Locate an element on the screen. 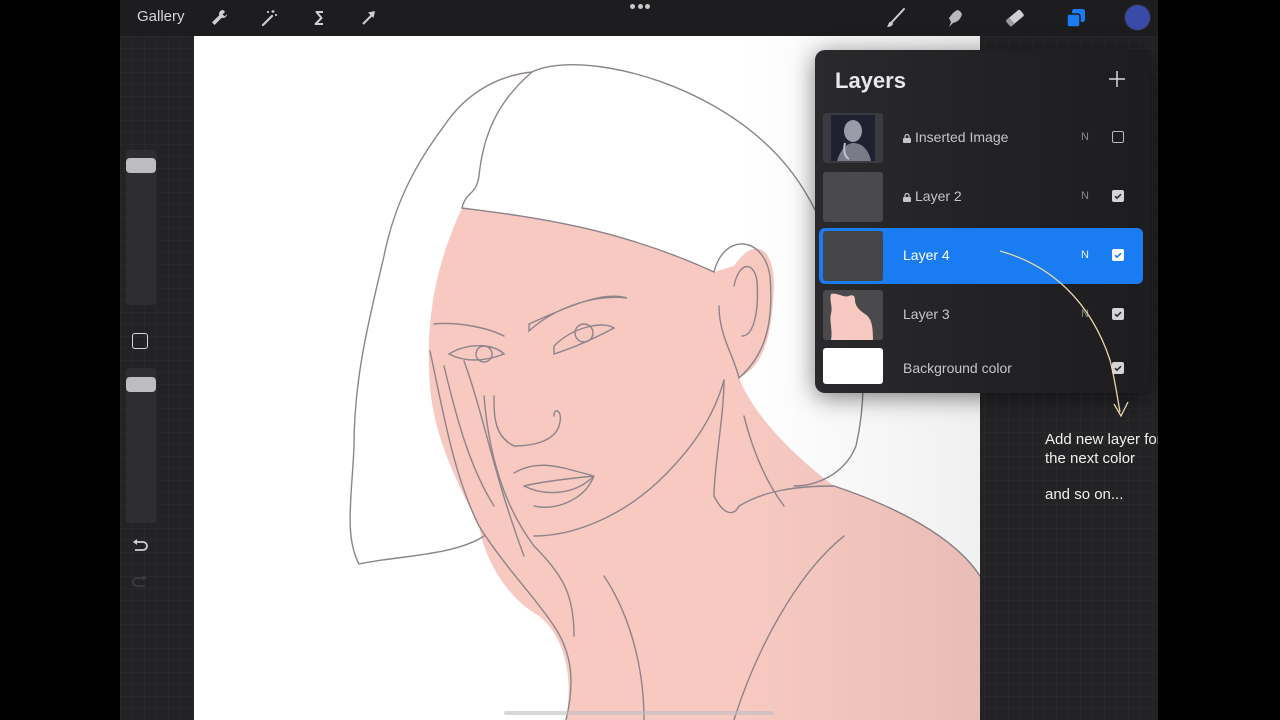 The height and width of the screenshot is (720, 1280). actions-button is located at coordinates (219, 18).